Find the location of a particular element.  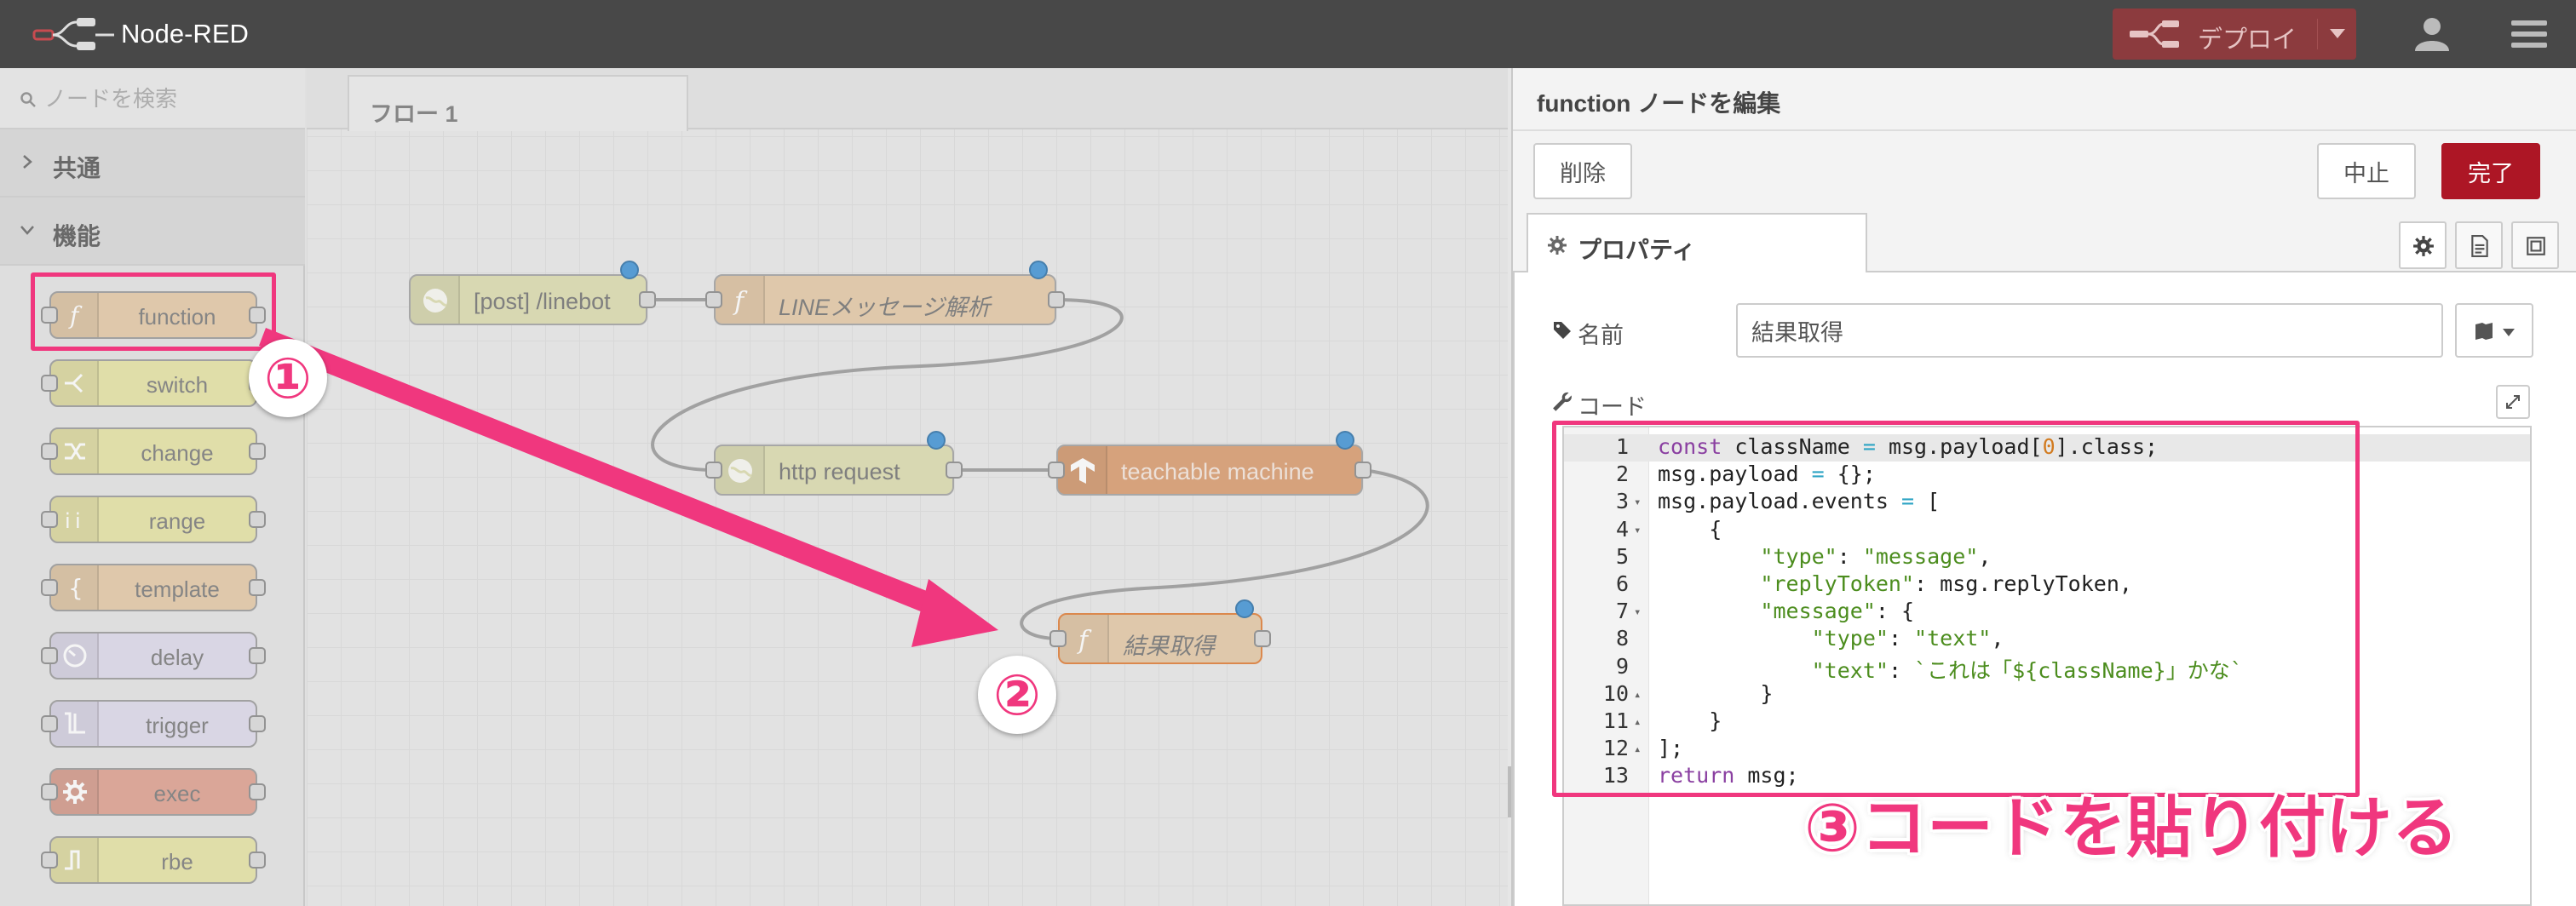

step-1-marker: ① is located at coordinates (288, 378).